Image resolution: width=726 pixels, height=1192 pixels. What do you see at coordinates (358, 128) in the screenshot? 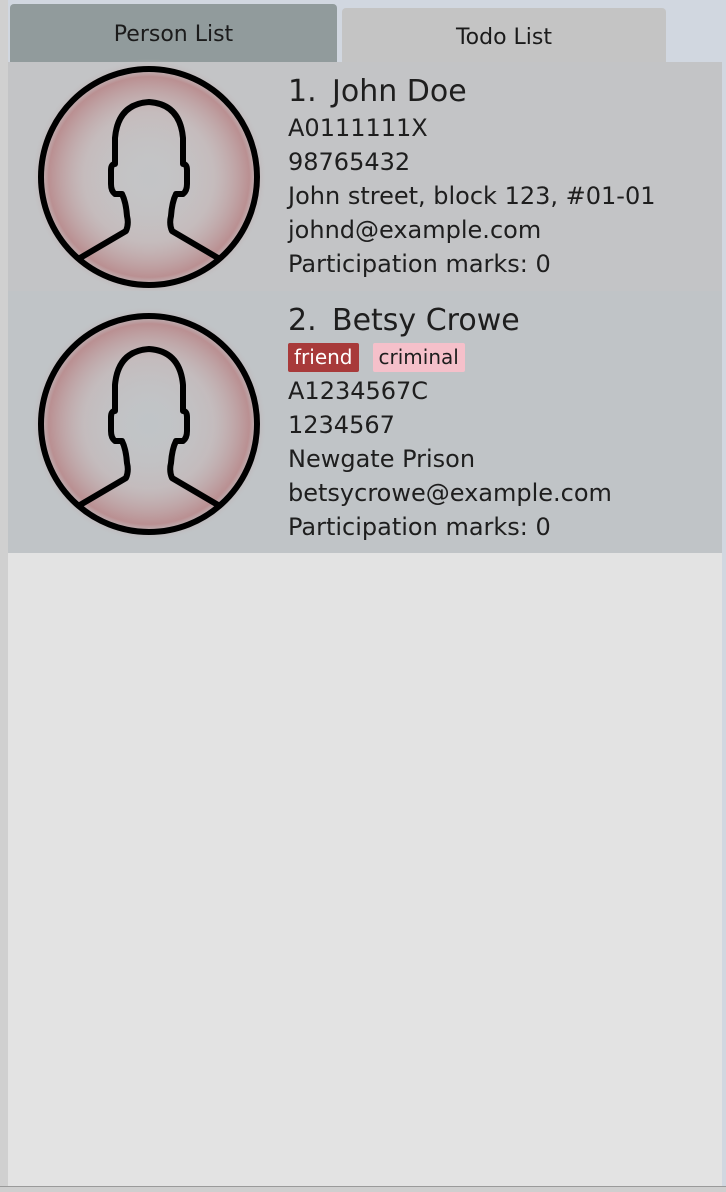
I see `person-id: A0111111X` at bounding box center [358, 128].